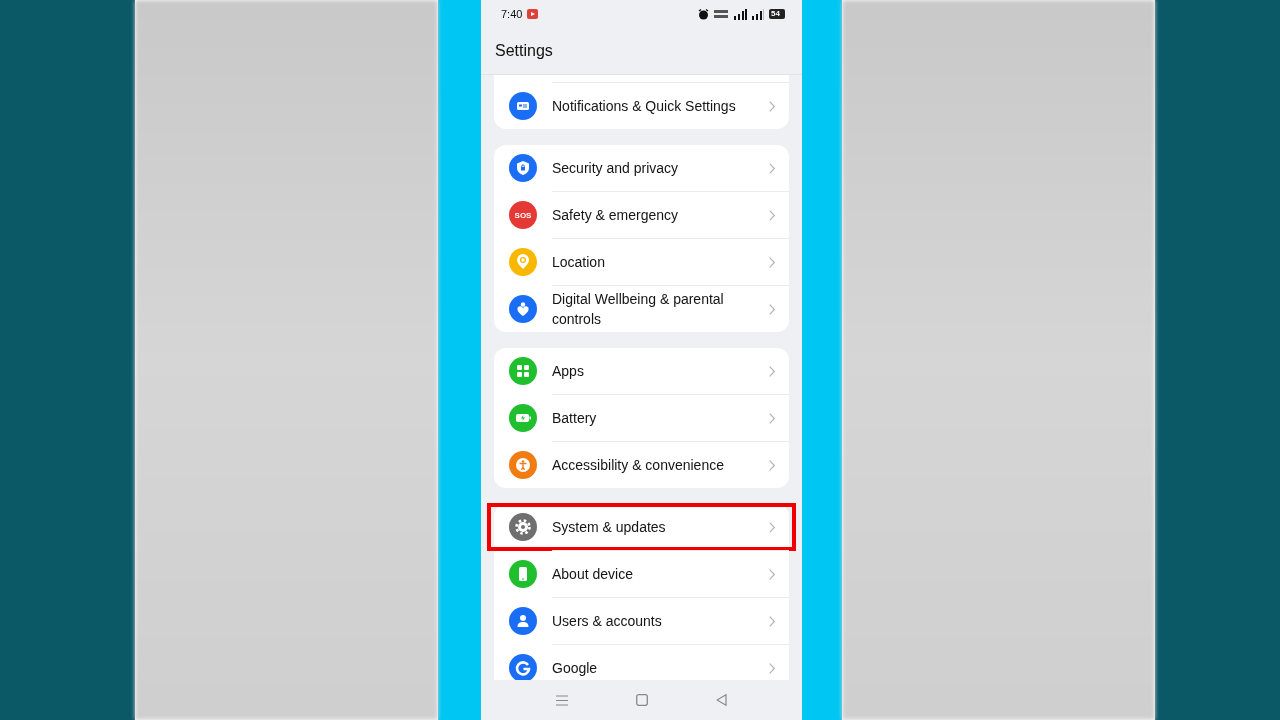  What do you see at coordinates (642, 700) in the screenshot?
I see `home-icon` at bounding box center [642, 700].